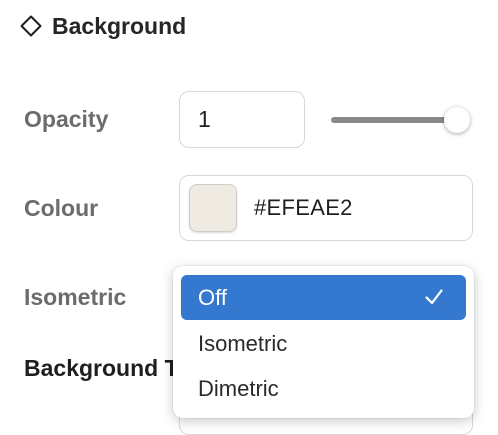 The width and height of the screenshot is (498, 435). I want to click on section-title: Background, so click(119, 25).